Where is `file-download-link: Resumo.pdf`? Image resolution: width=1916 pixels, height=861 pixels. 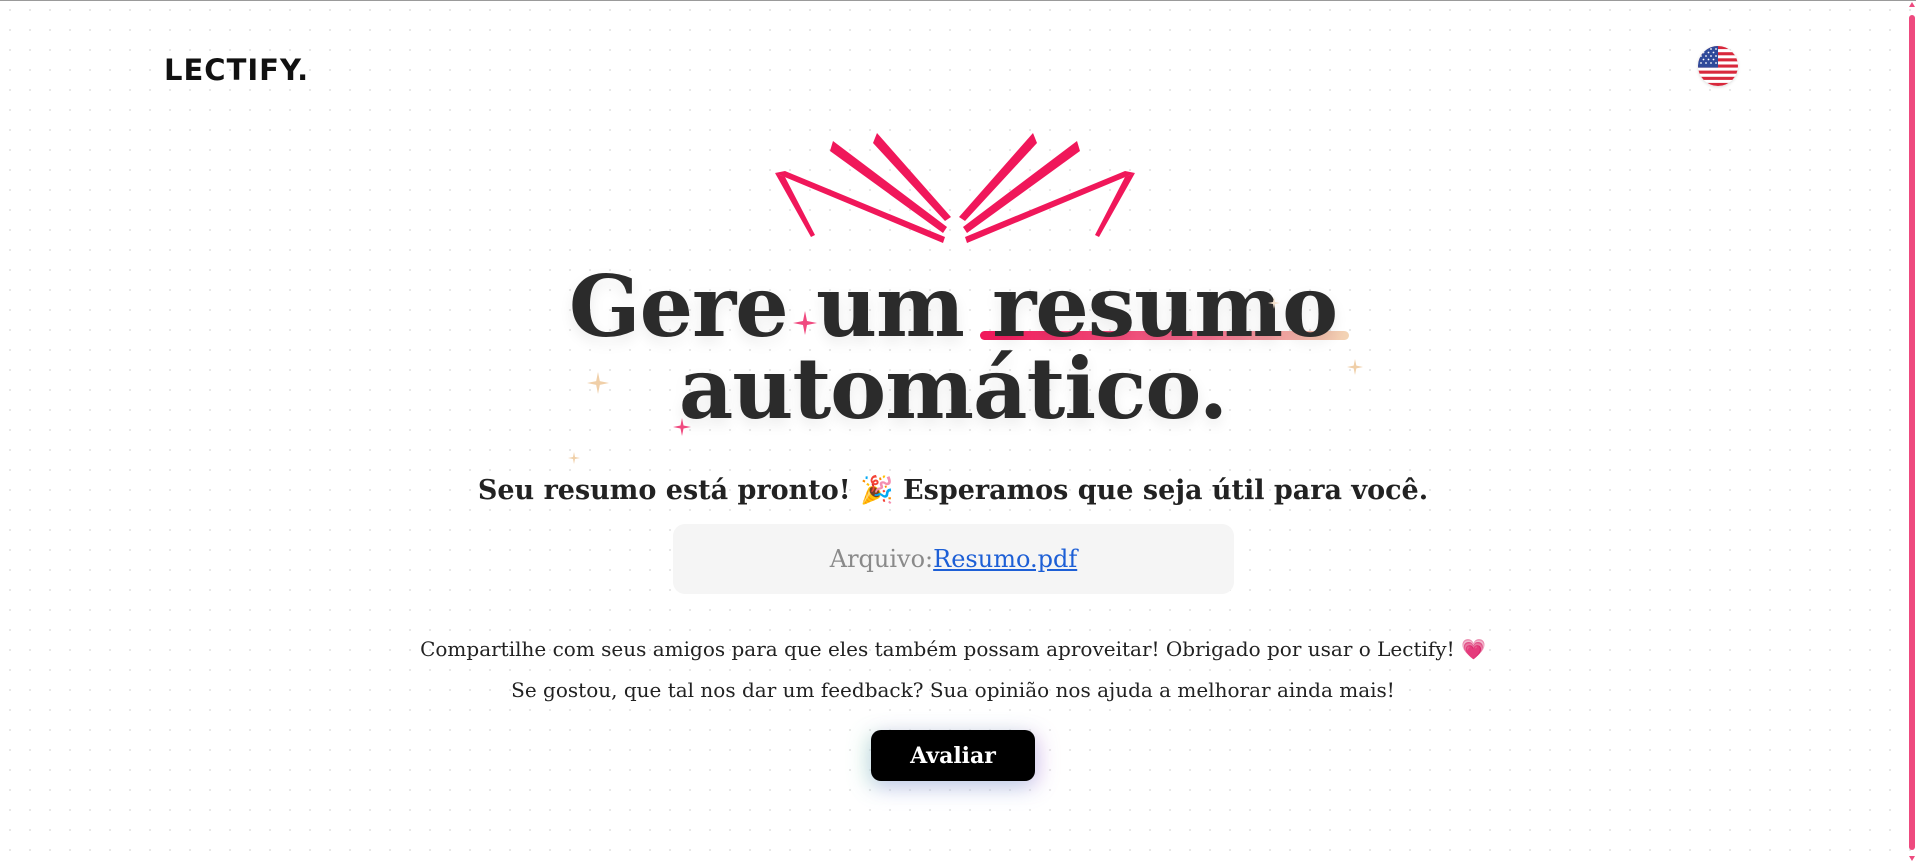
file-download-link: Resumo.pdf is located at coordinates (1005, 559).